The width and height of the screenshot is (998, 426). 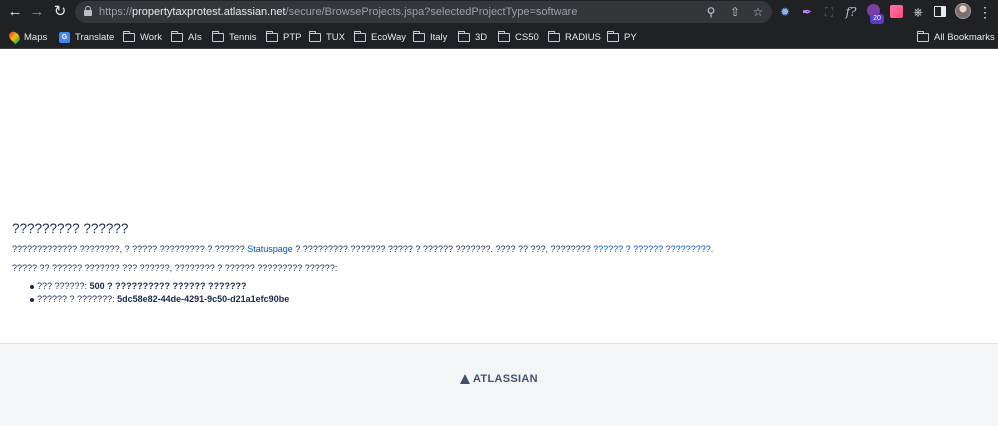 I want to click on bookmark-folder-ptp: PTP, so click(x=283, y=37).